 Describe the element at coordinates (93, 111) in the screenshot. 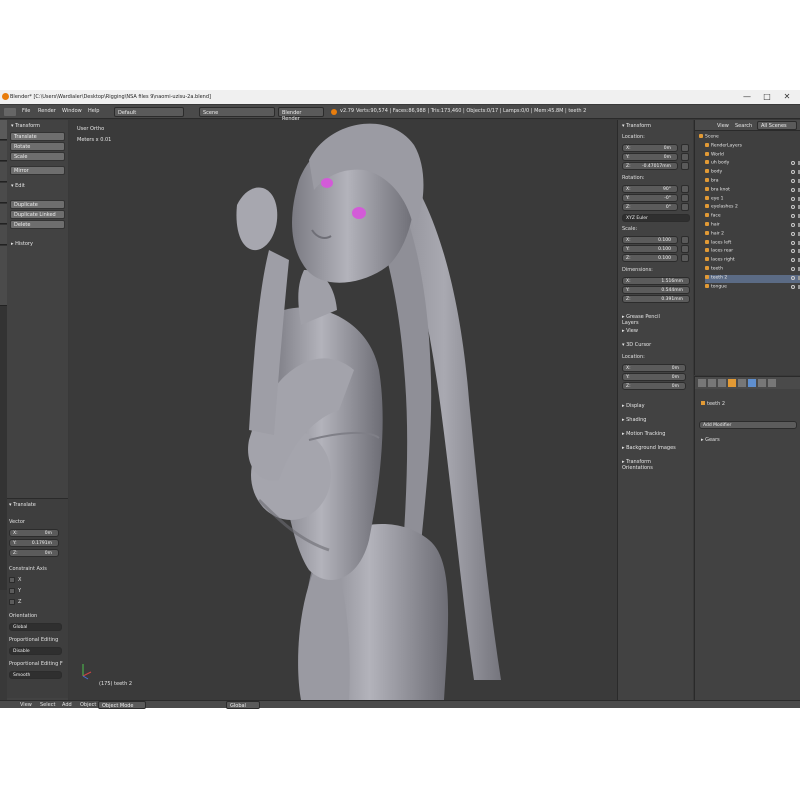

I see `menu-help: Help` at that location.